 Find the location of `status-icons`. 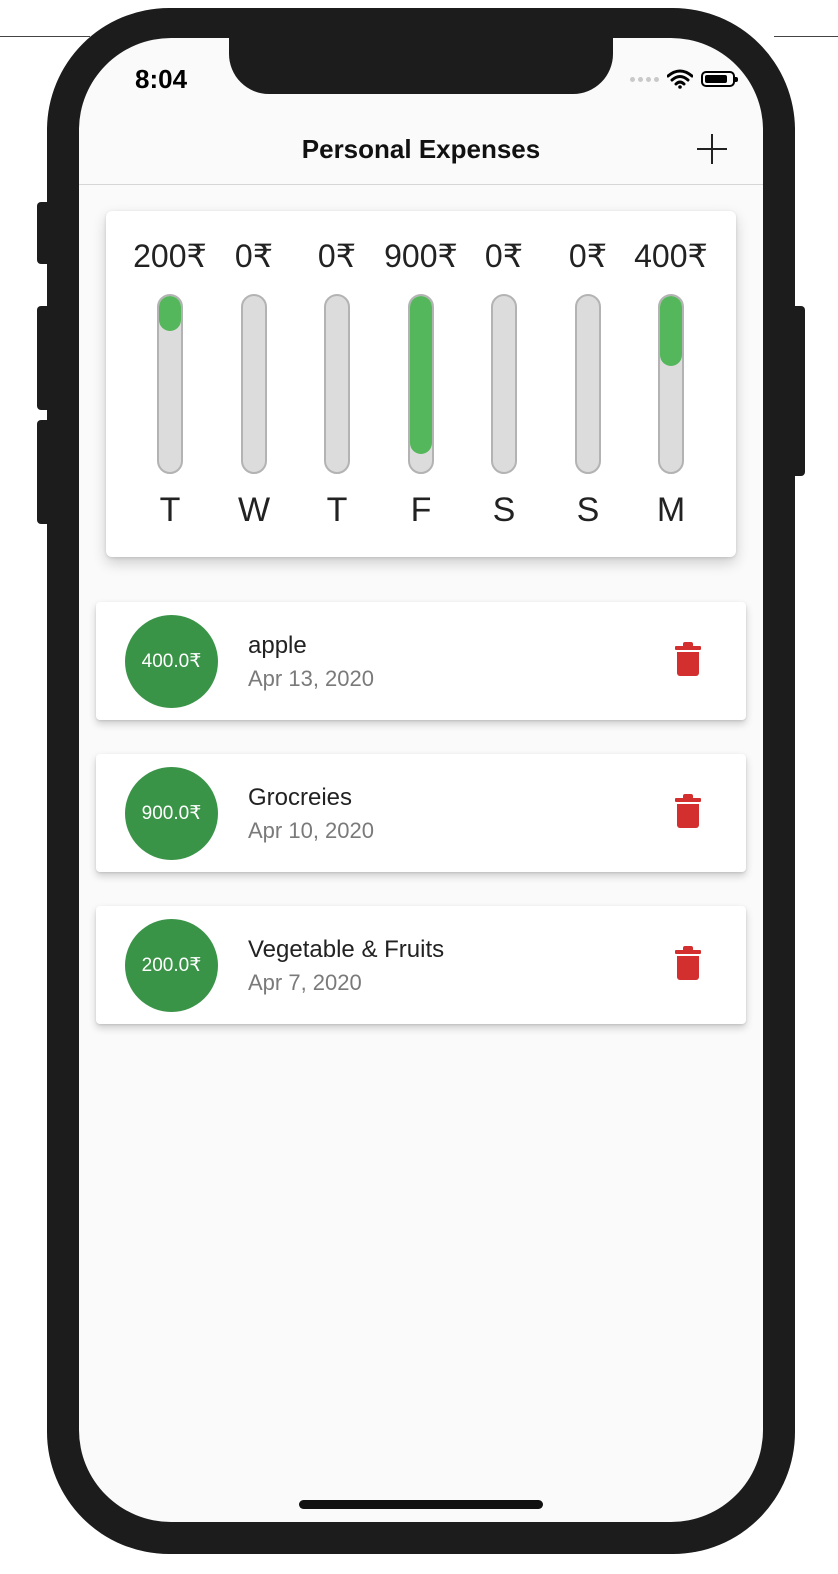

status-icons is located at coordinates (684, 79).